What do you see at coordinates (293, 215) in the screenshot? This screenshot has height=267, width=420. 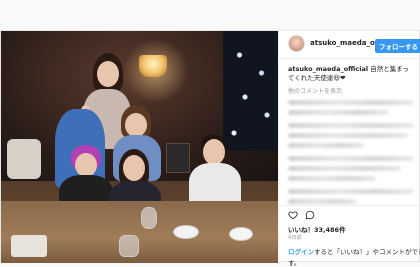 I see `heart-icon` at bounding box center [293, 215].